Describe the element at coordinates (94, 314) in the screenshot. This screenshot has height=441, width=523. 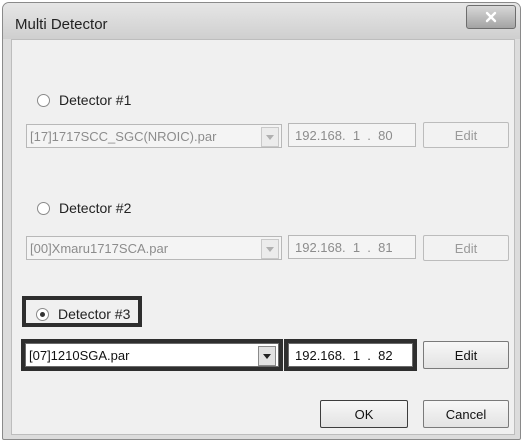
I see `detector-3-label: Detector #3` at that location.